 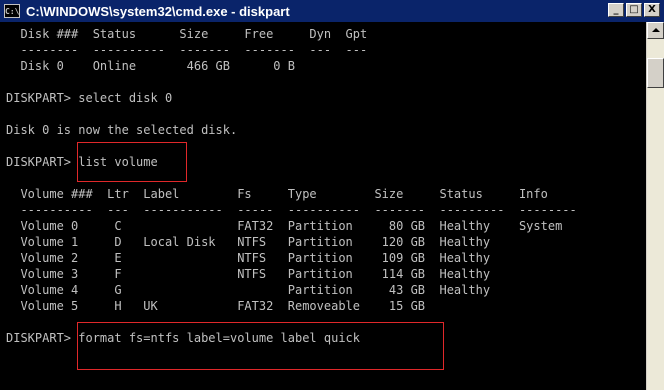 I want to click on console-line: Disk 0 is now the selected disk., so click(x=122, y=130).